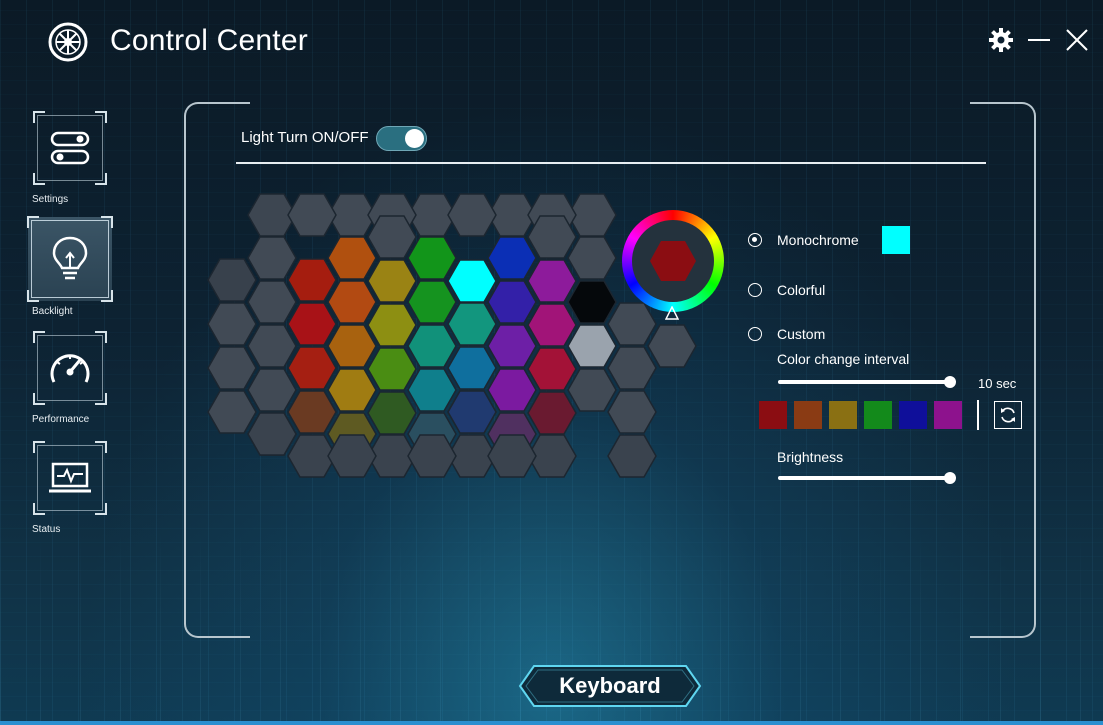 The image size is (1103, 725). What do you see at coordinates (611, 163) in the screenshot?
I see `panel-divider` at bounding box center [611, 163].